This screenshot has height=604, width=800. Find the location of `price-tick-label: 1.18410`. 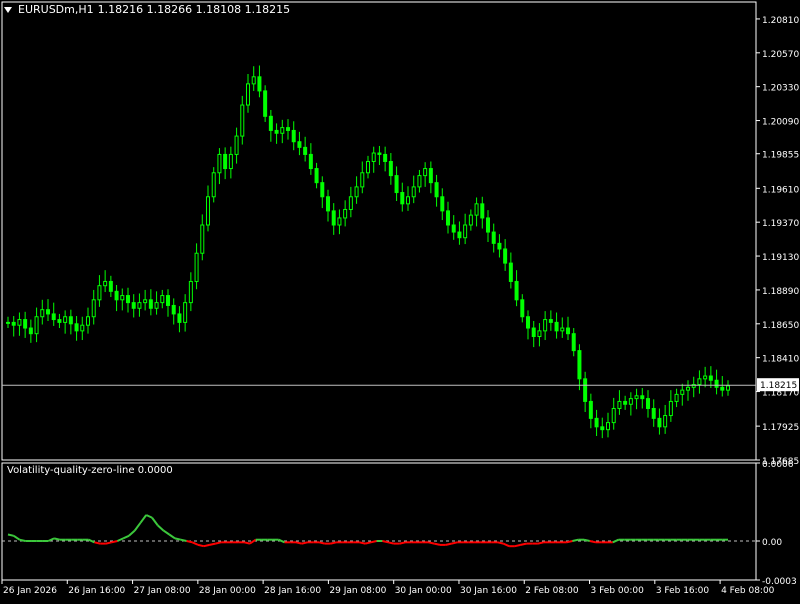

price-tick-label: 1.18410 is located at coordinates (780, 360).